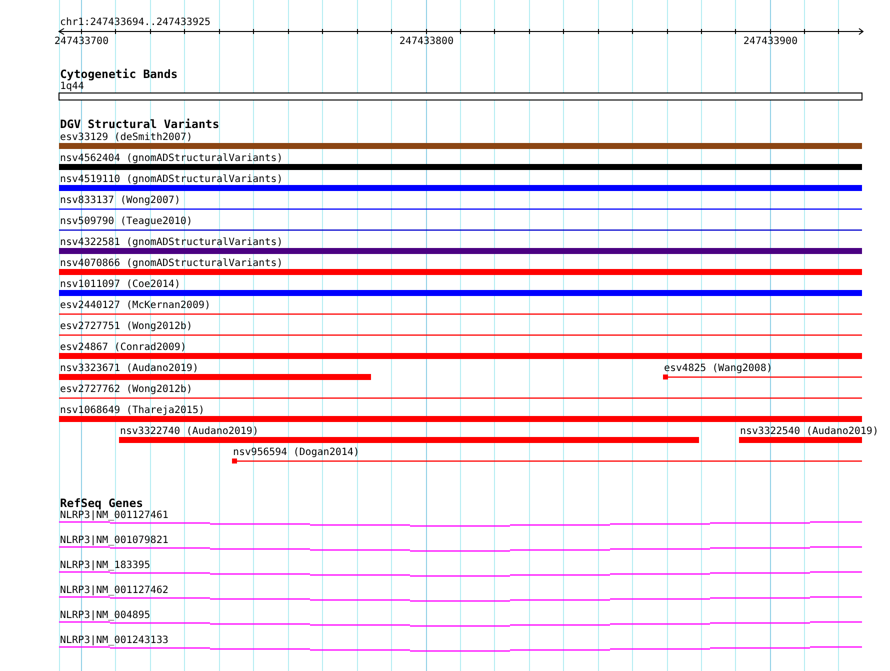 The image size is (890, 671). I want to click on gene-label: NLRP3|NM_001127462, so click(114, 590).